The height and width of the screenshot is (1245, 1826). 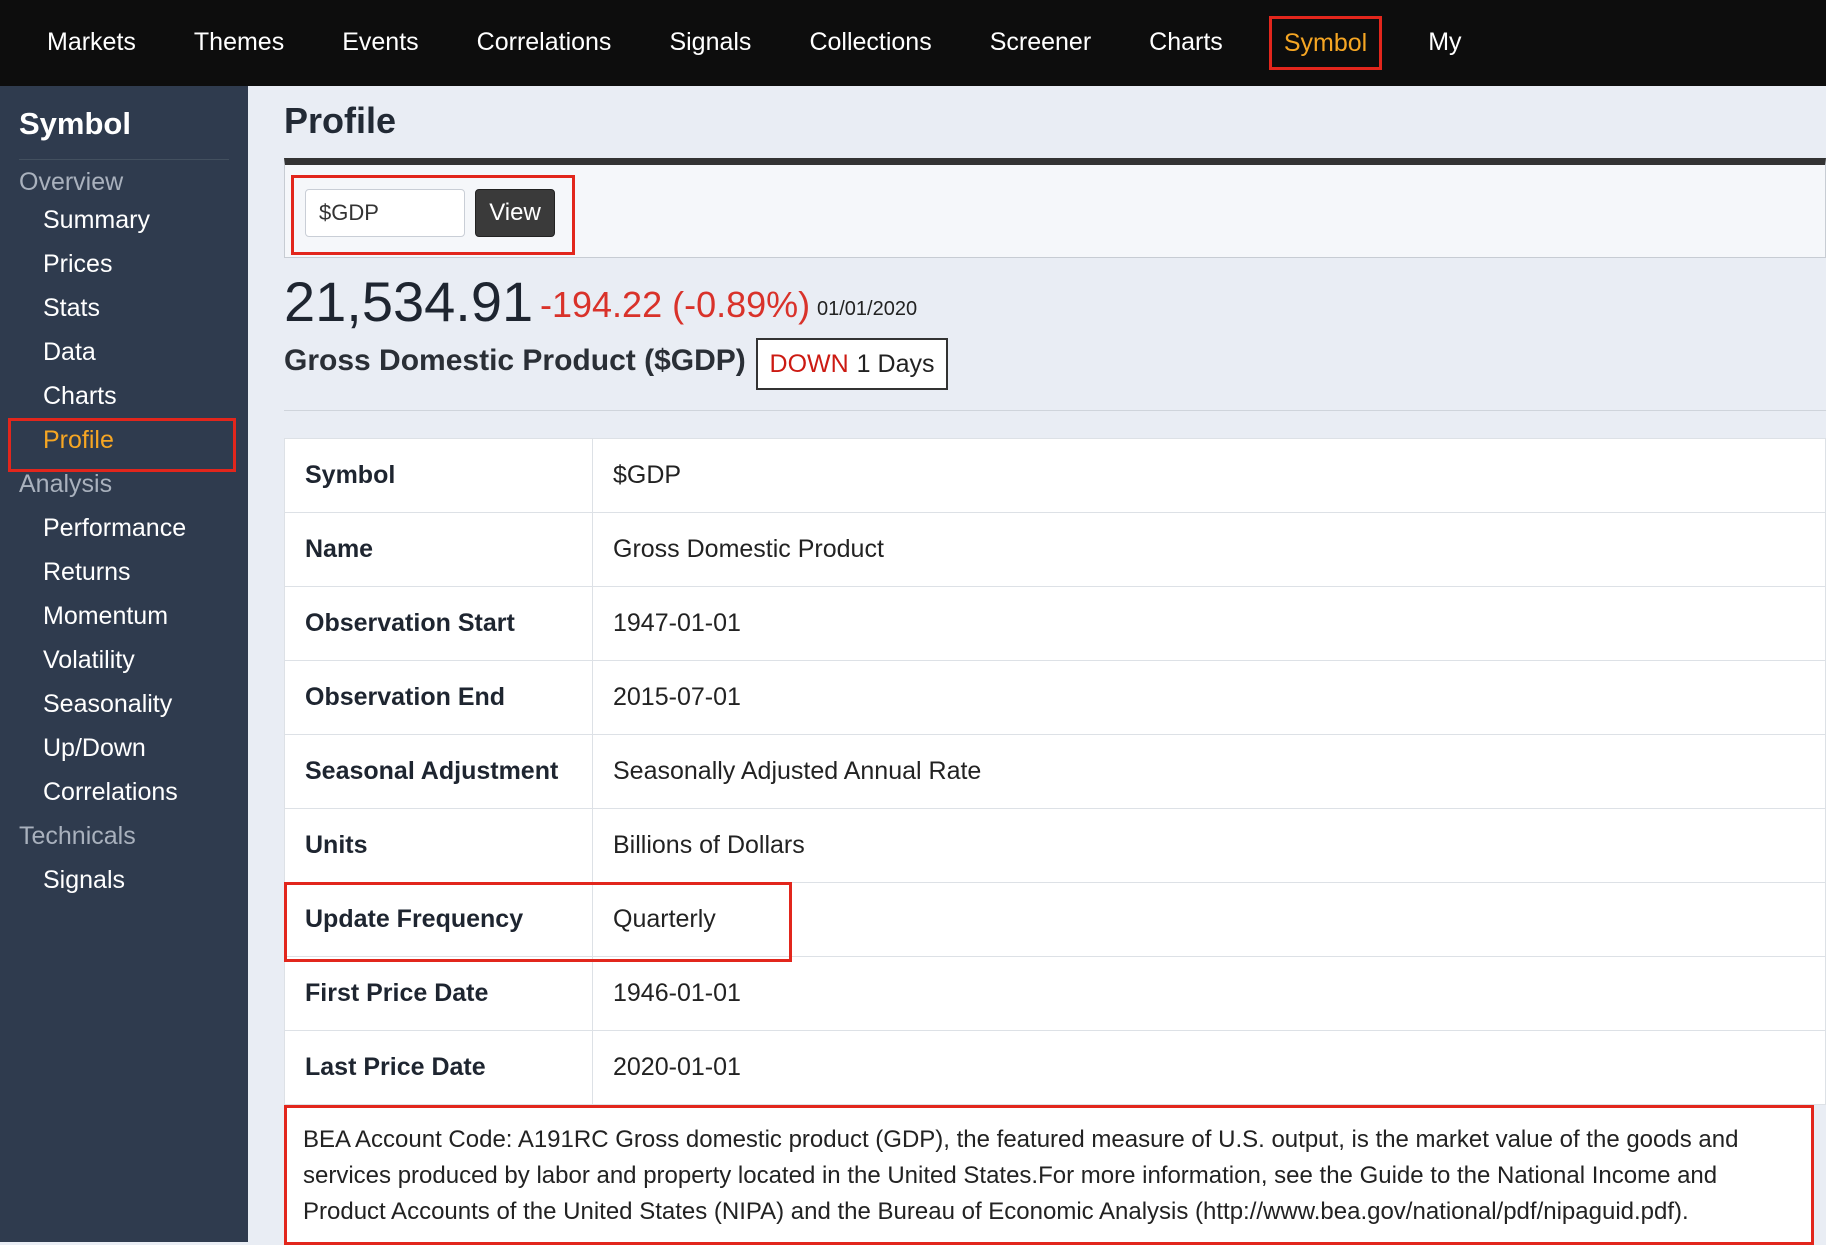 I want to click on nav-collections: Collections, so click(x=870, y=43).